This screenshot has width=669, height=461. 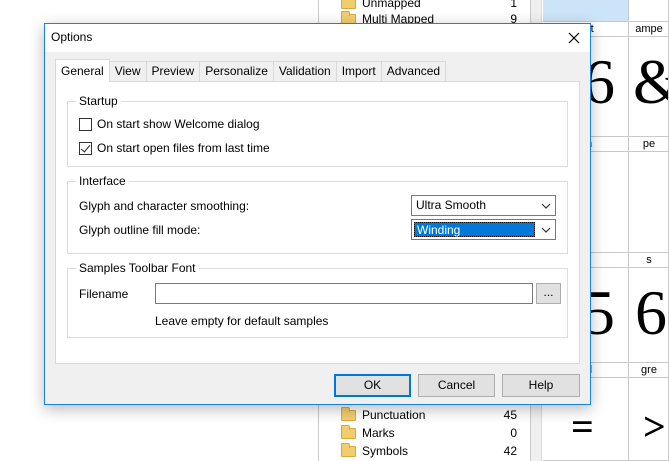 What do you see at coordinates (317, 38) in the screenshot?
I see `dialog-titlebar: Options` at bounding box center [317, 38].